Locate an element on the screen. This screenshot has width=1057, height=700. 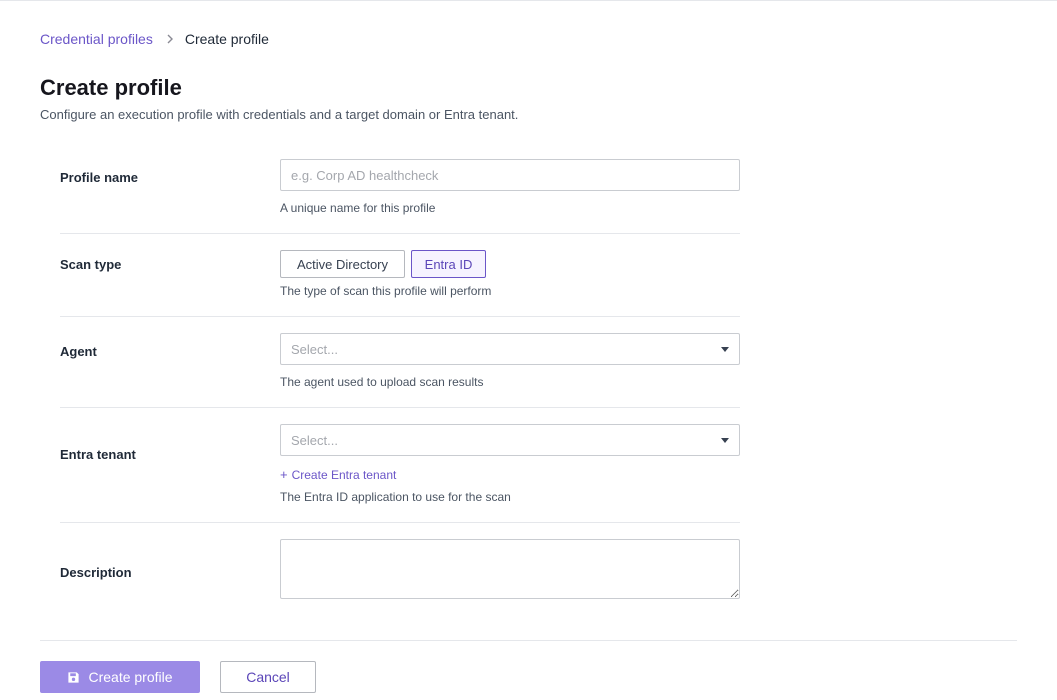
footer-divider is located at coordinates (528, 640).